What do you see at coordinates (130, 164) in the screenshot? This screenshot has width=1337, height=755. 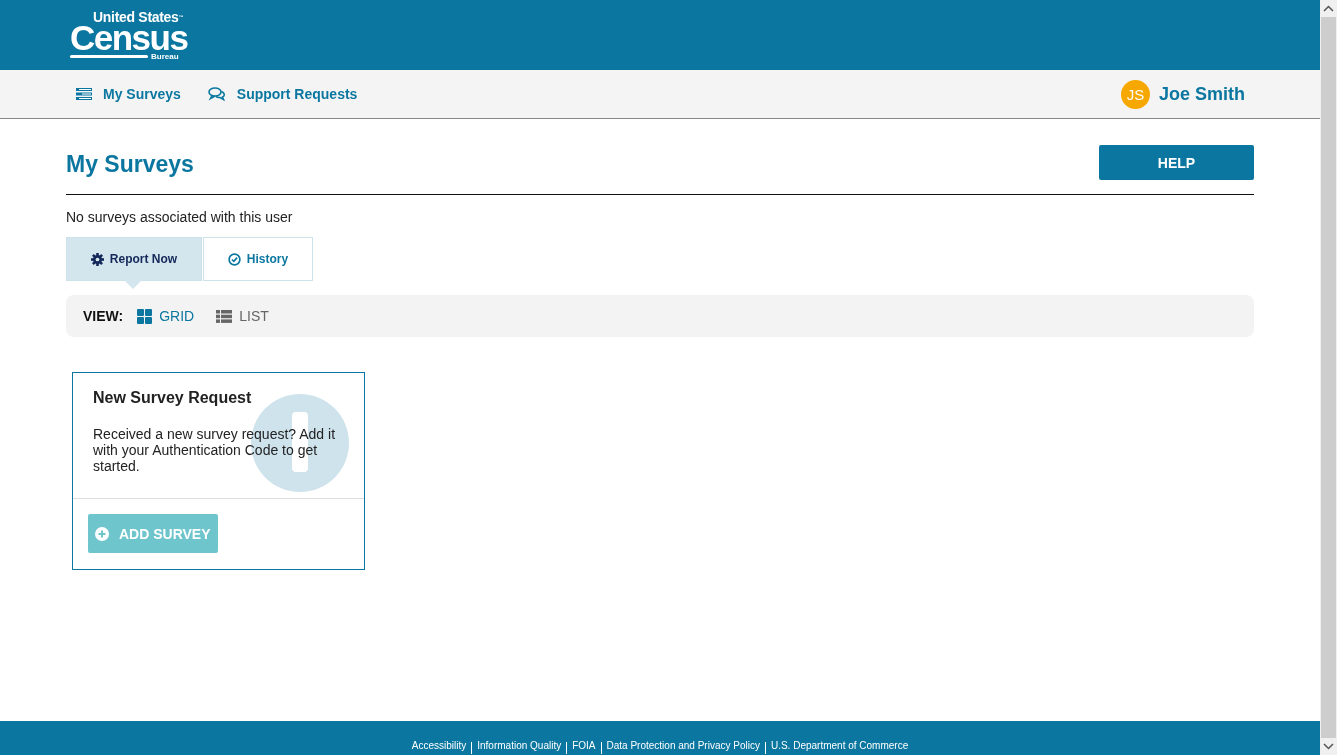 I see `page-title: My Surveys` at bounding box center [130, 164].